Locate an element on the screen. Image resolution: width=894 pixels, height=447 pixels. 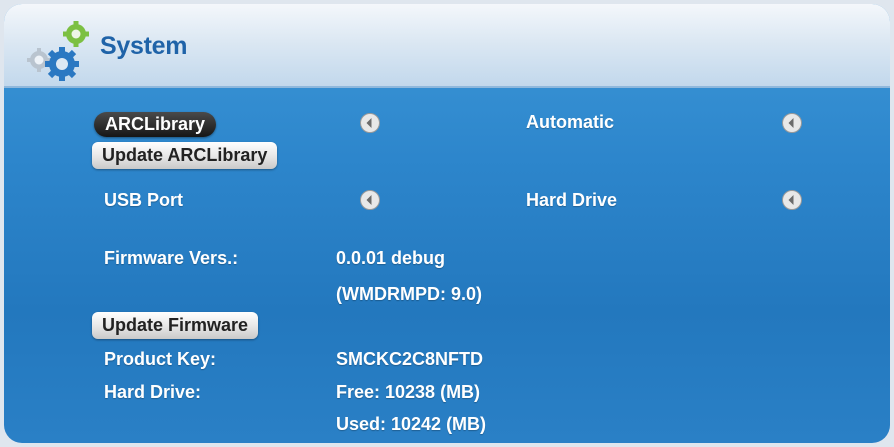
gears-icon is located at coordinates (58, 51).